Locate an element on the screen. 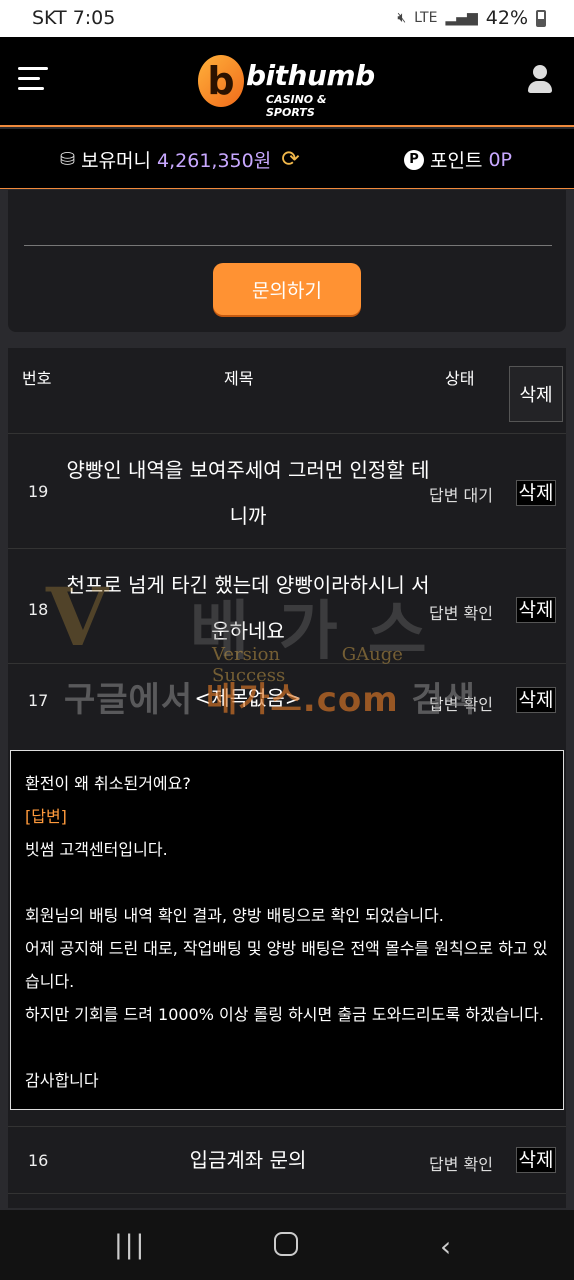  delete-all-button: 삭제 is located at coordinates (536, 394).